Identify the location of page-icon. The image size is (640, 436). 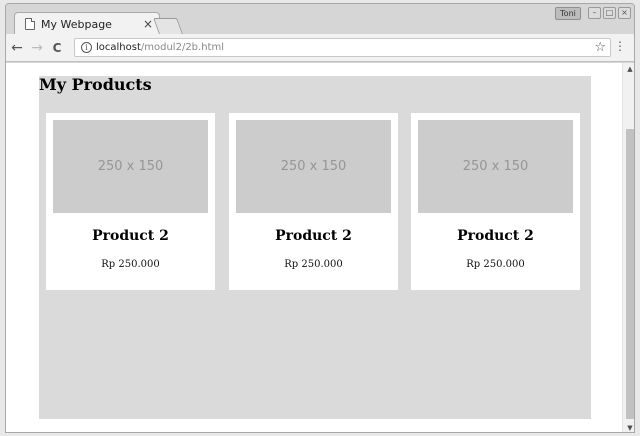
(30, 24).